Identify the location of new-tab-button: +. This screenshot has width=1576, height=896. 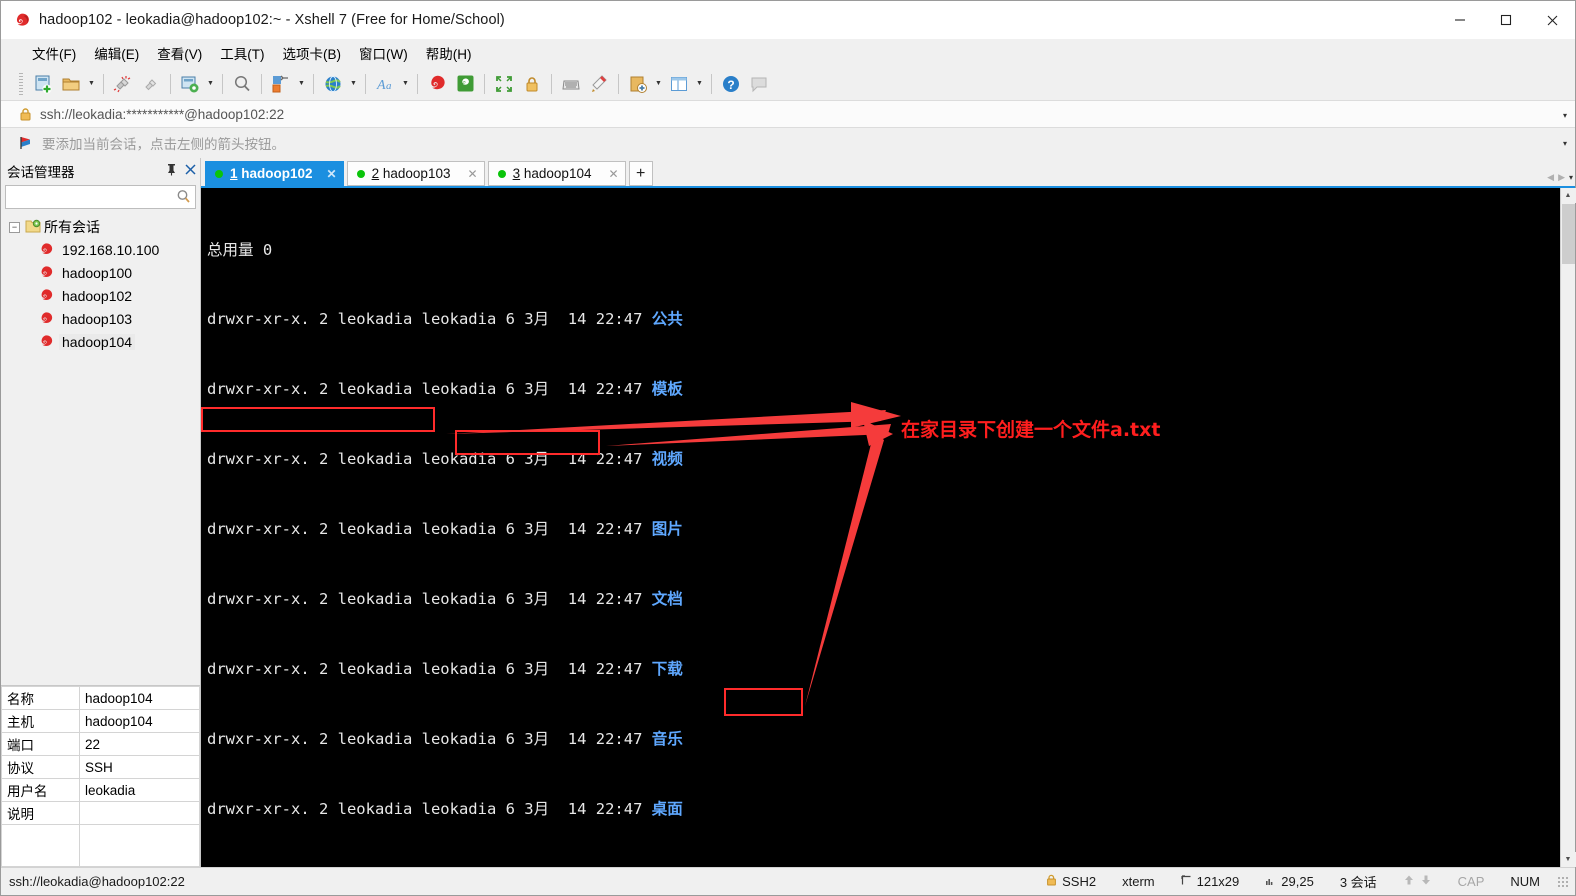
(640, 173).